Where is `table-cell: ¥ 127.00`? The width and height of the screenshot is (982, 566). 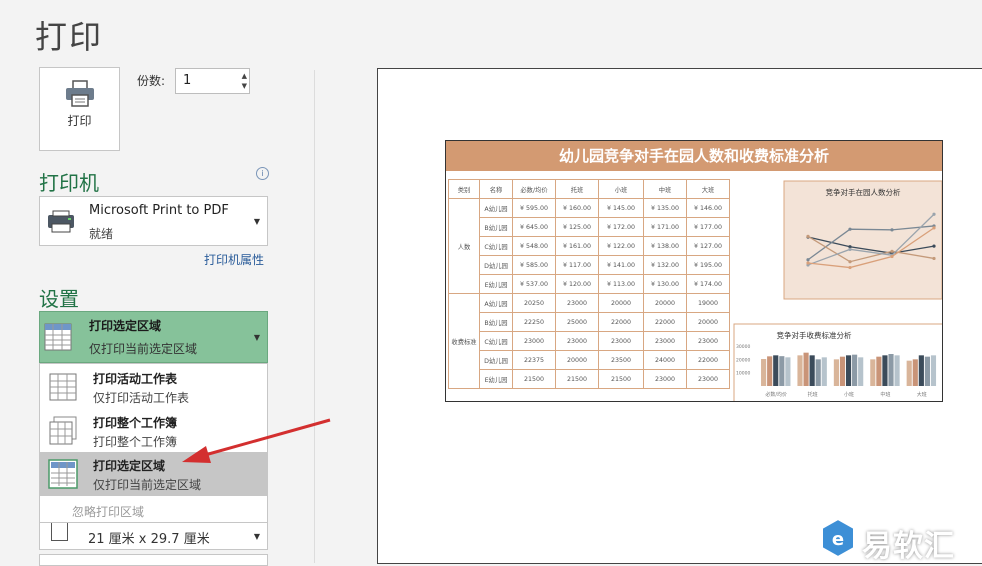 table-cell: ¥ 127.00 is located at coordinates (708, 246).